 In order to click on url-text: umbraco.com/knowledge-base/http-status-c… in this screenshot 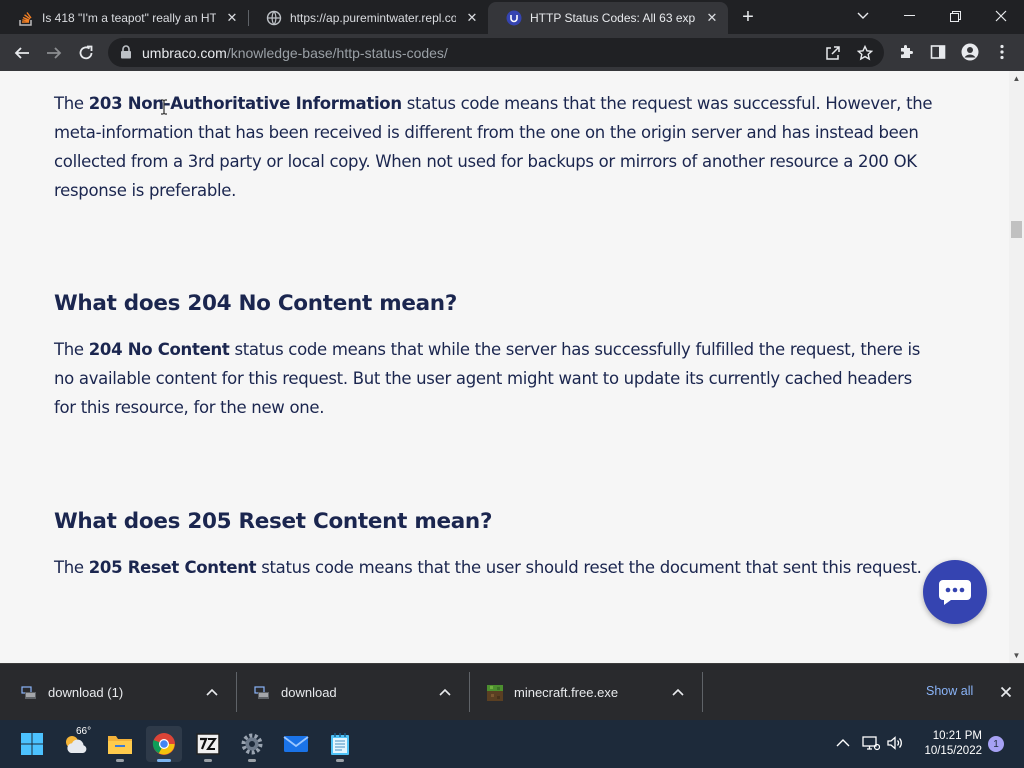, I will do `click(295, 53)`.